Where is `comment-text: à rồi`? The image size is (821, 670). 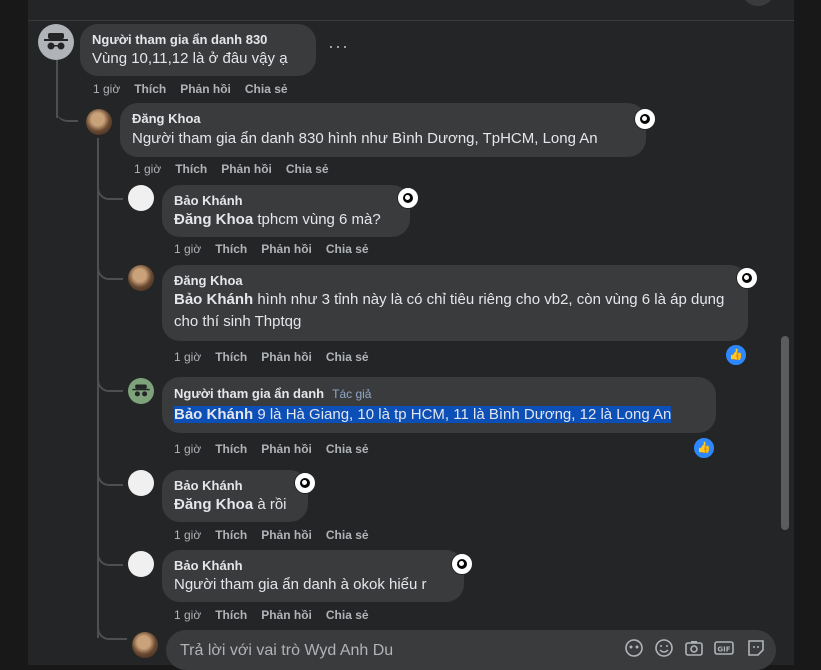
comment-text: à rồi is located at coordinates (270, 504).